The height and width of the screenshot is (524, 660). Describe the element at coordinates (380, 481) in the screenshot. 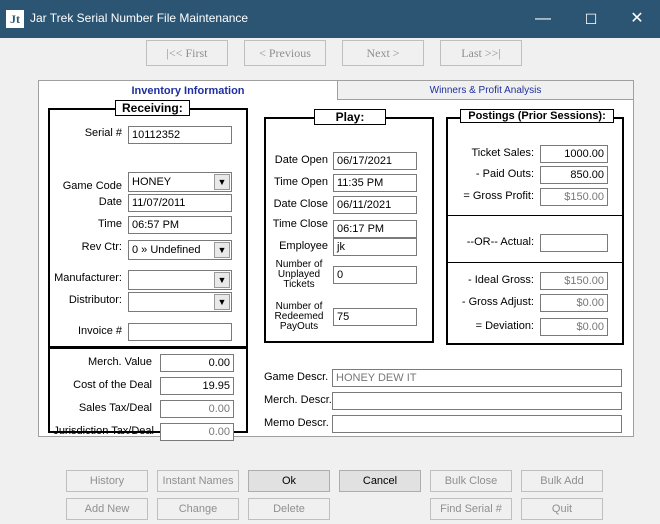

I see `cancel-button: Cancel` at that location.